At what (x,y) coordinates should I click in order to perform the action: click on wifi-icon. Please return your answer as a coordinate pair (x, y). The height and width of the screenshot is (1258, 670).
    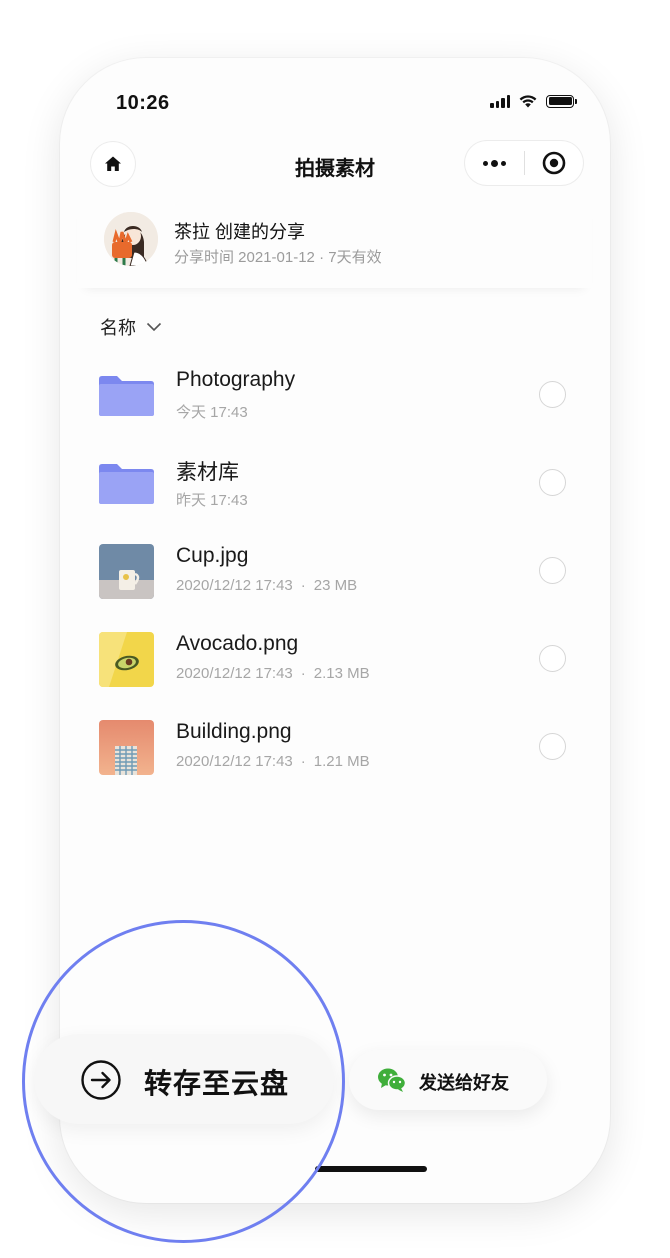
    Looking at the image, I should click on (528, 101).